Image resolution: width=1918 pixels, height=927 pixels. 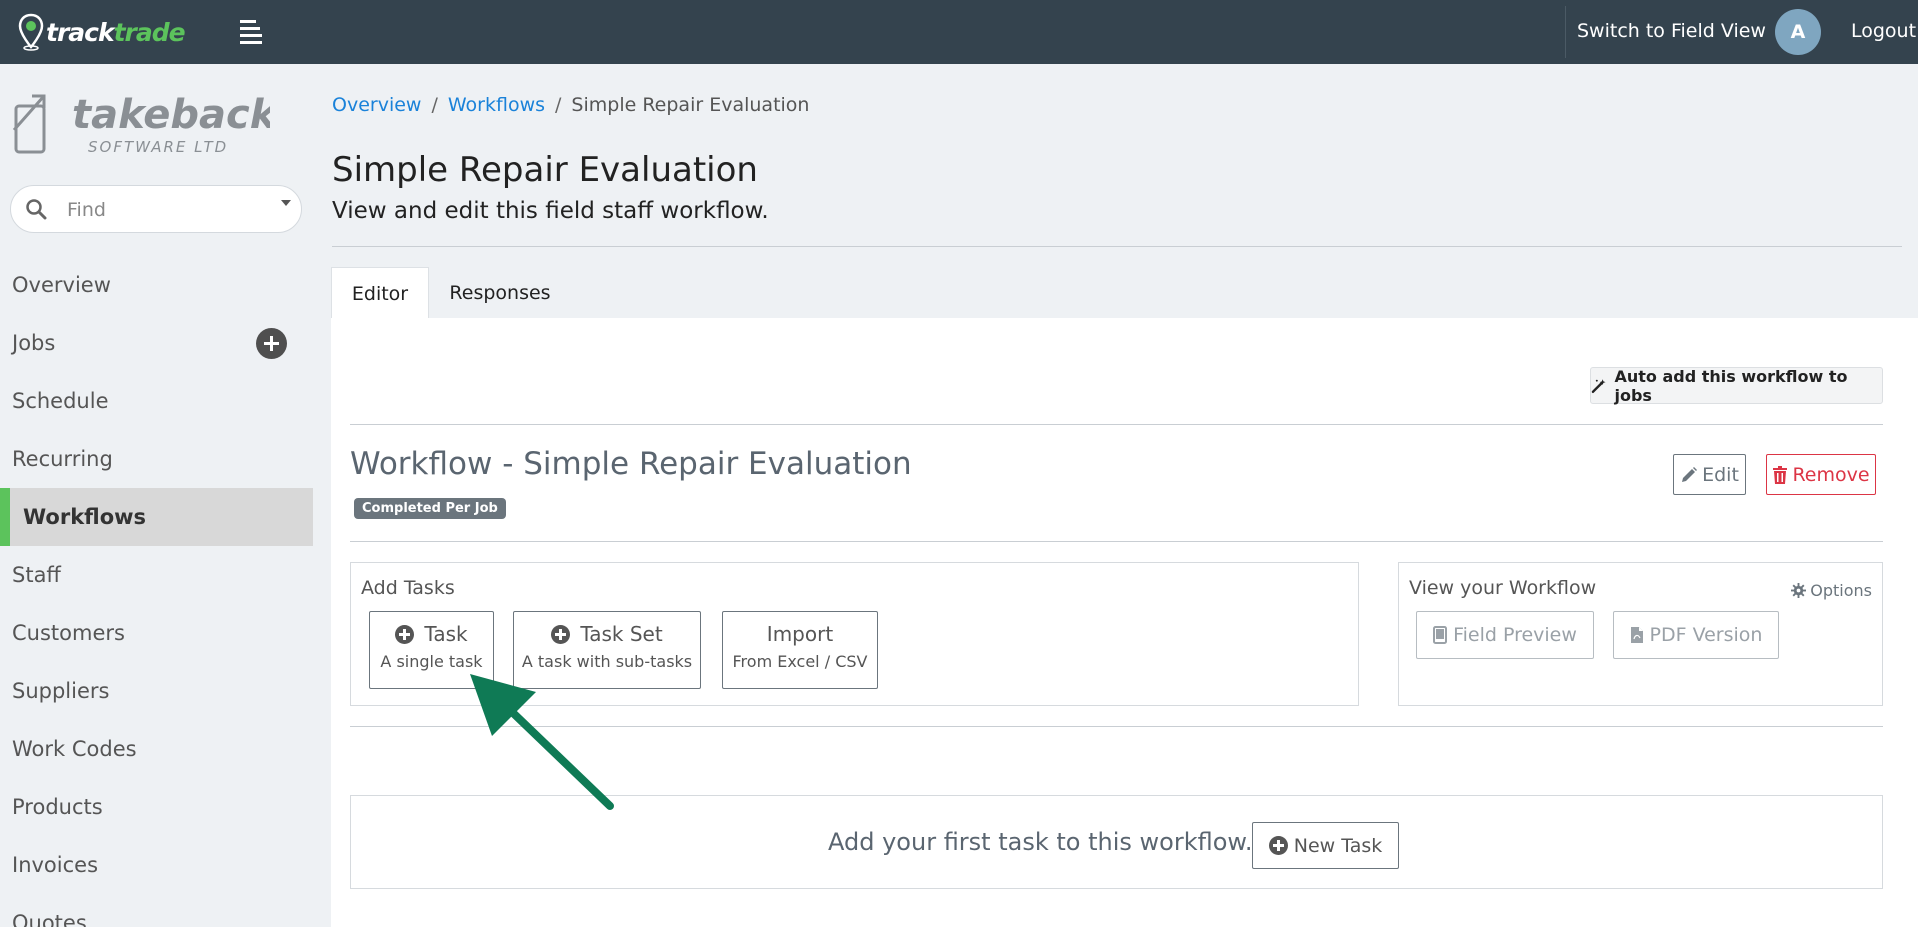 I want to click on switch-field-view-link: Switch to Field View, so click(x=1671, y=31).